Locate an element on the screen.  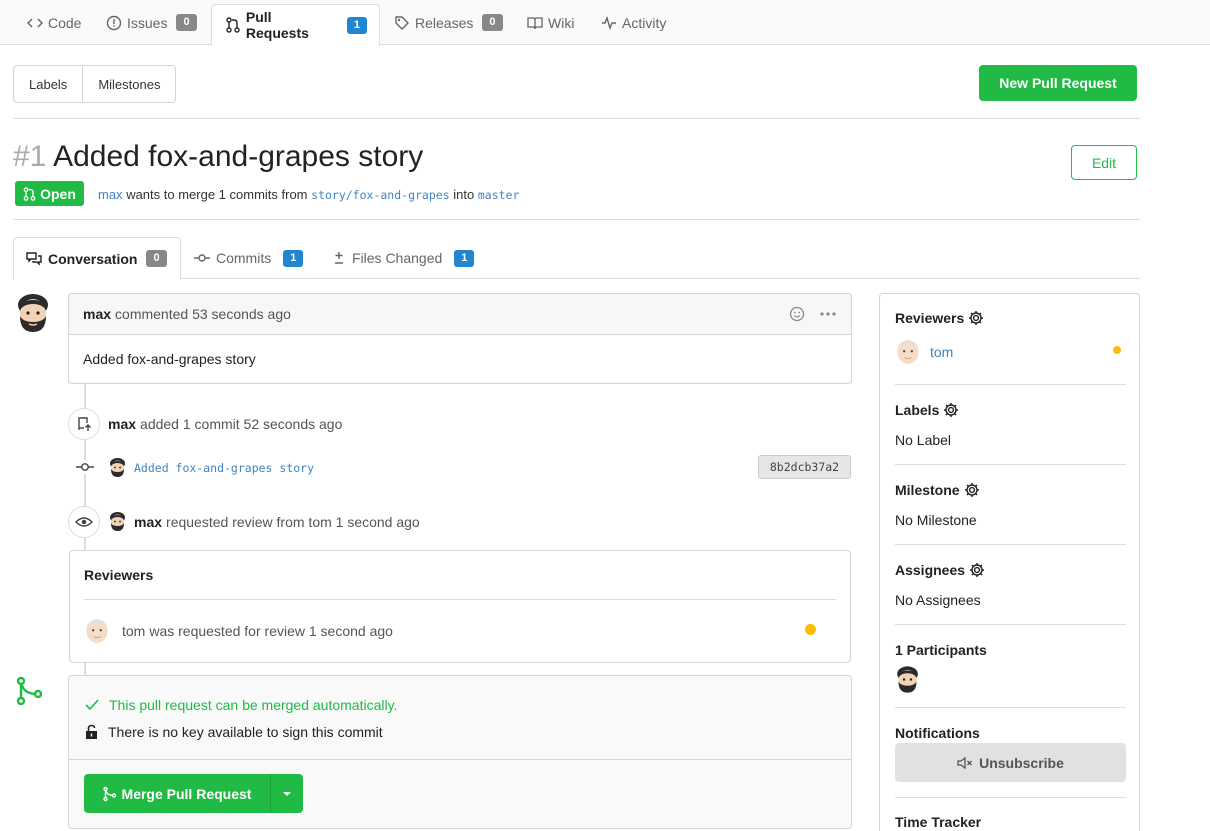
commit-icon is located at coordinates (202, 258).